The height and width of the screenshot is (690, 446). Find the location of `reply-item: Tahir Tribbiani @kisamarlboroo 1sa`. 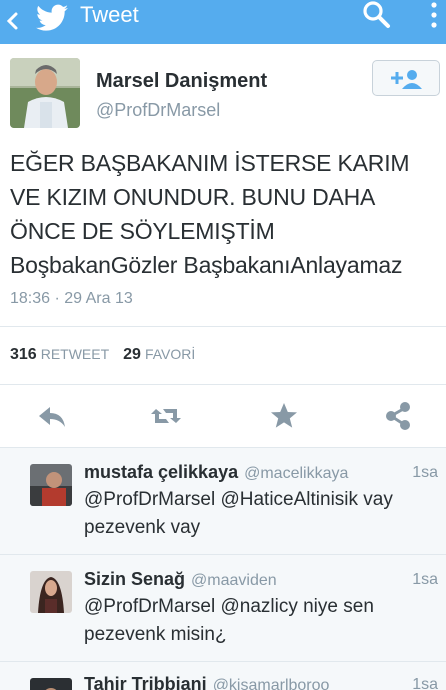

reply-item: Tahir Tribbiani @kisamarlboroo 1sa is located at coordinates (223, 676).